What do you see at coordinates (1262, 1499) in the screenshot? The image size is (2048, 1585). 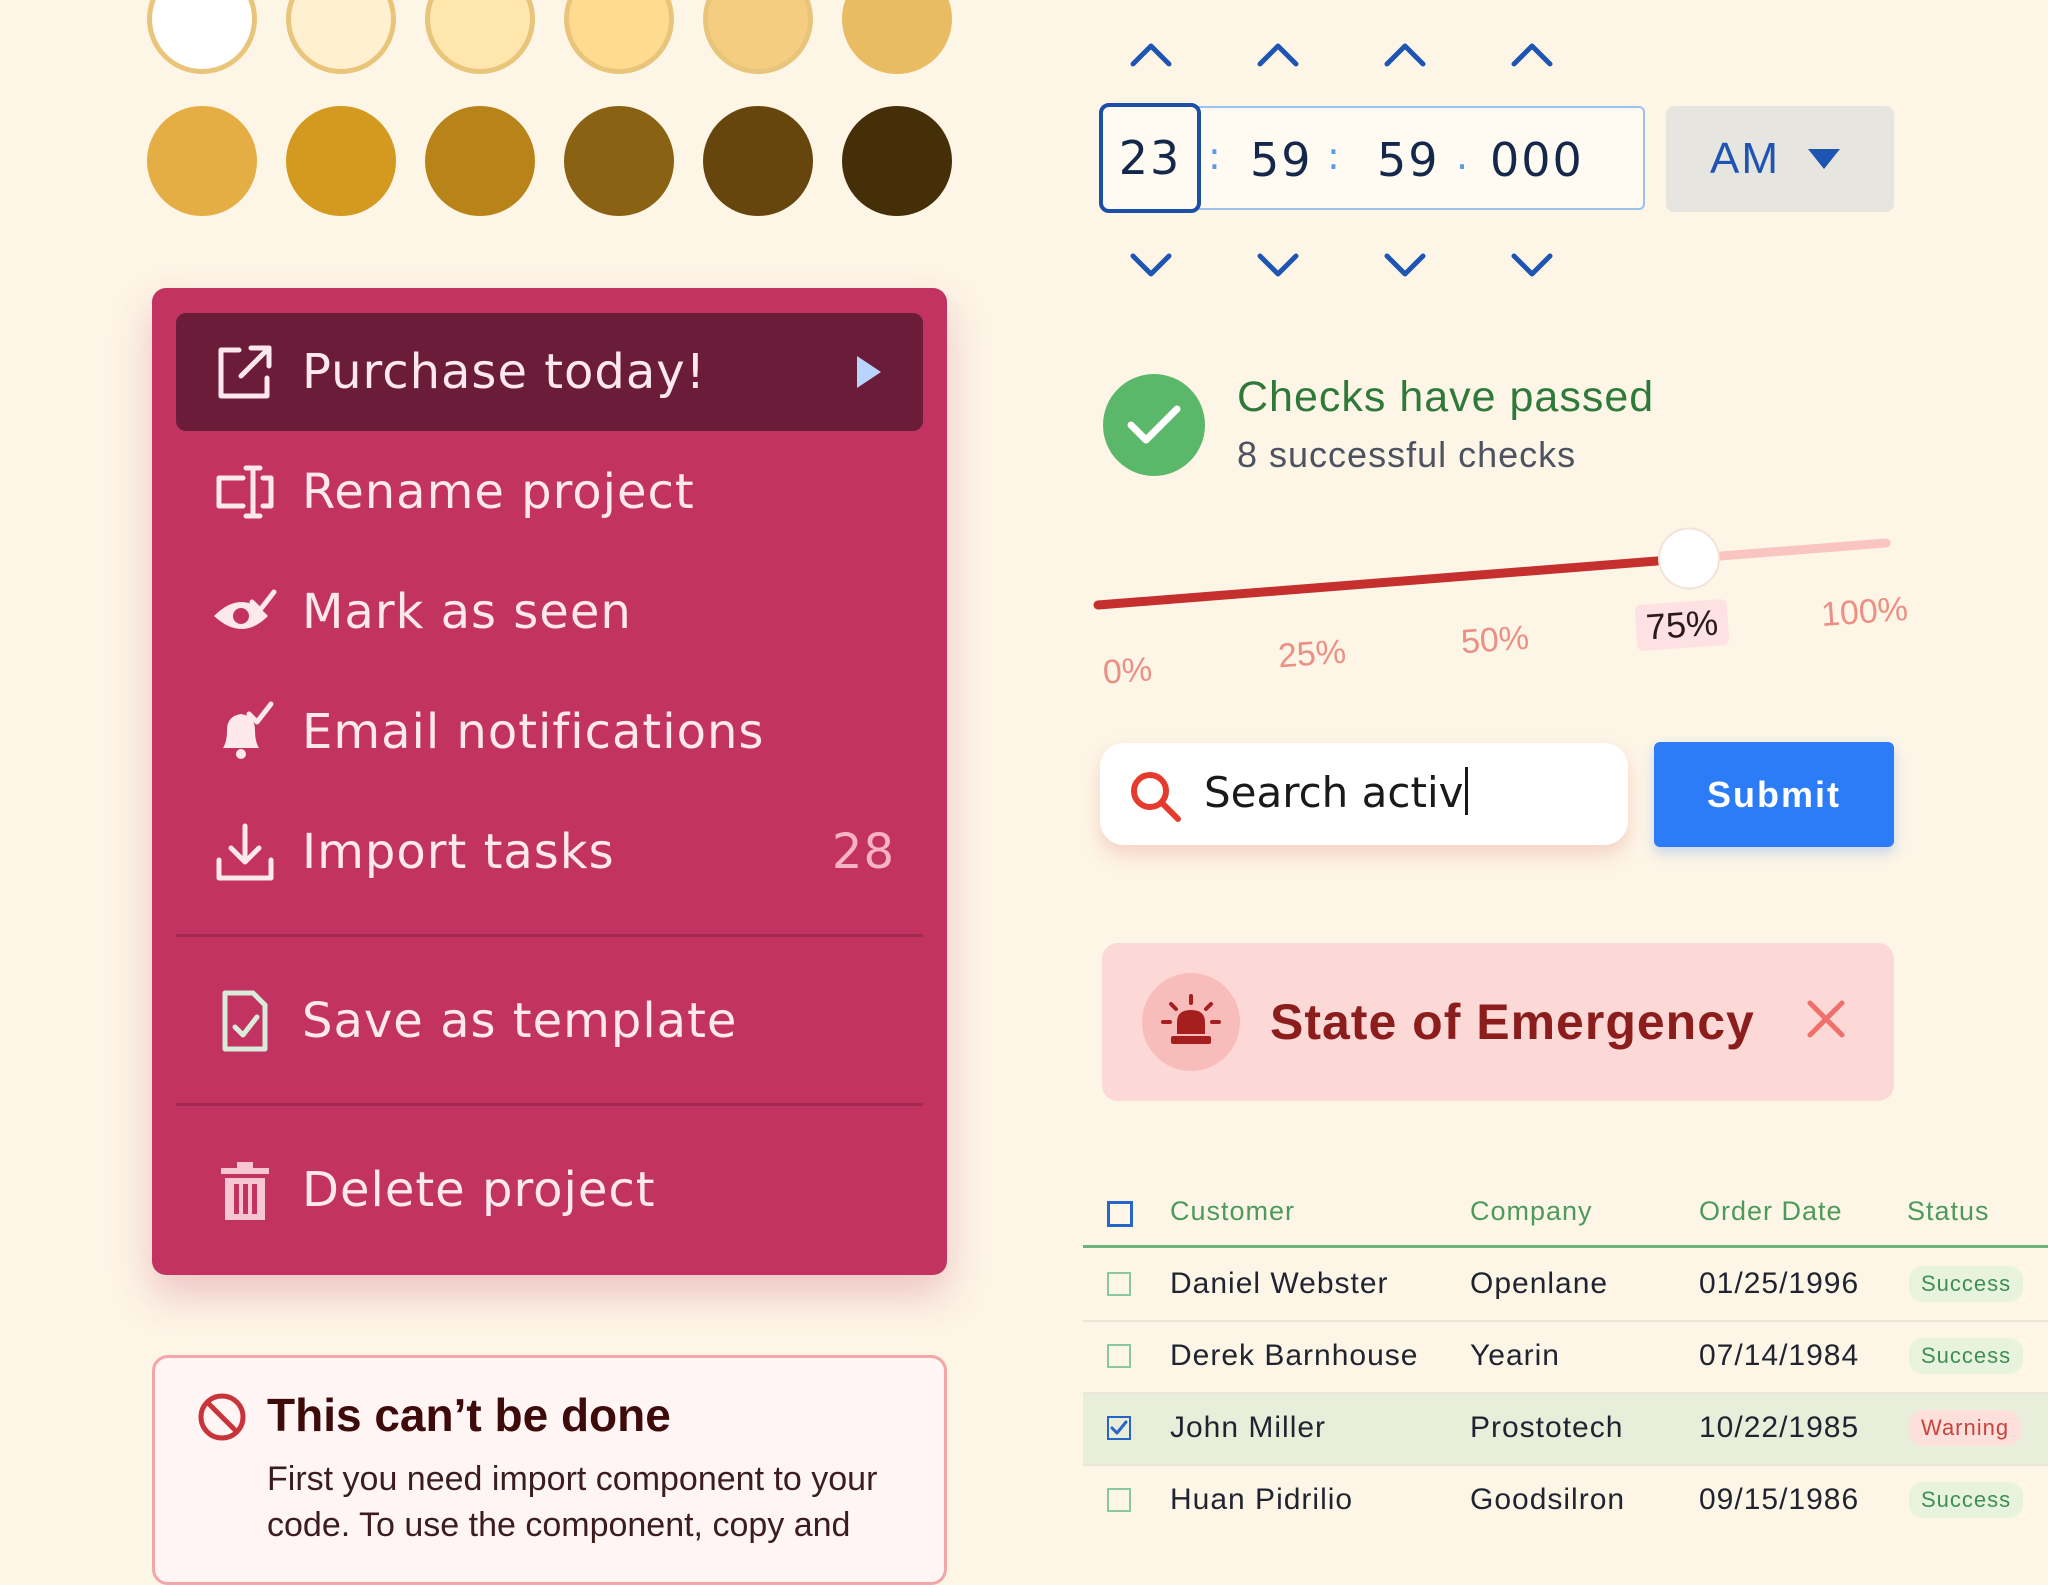 I see `customer-cell: Huan Pidrilio` at bounding box center [1262, 1499].